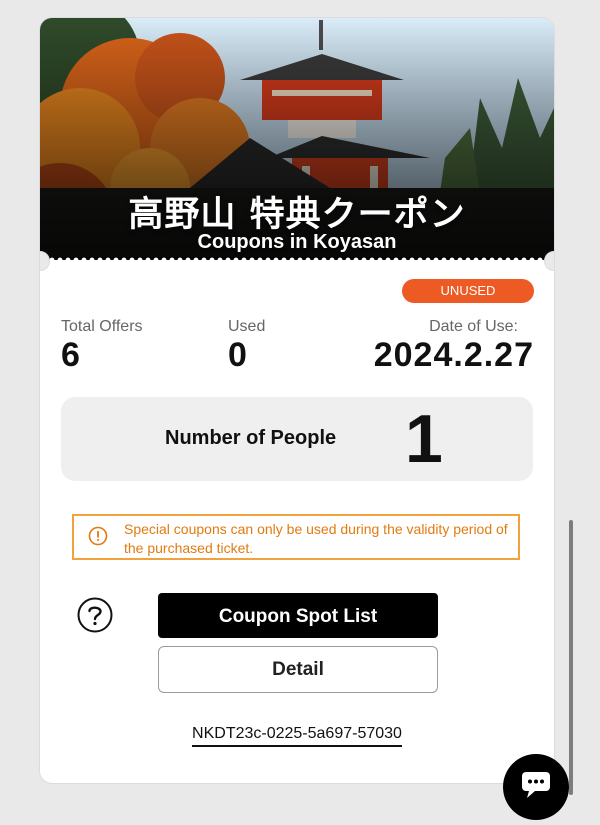 The image size is (600, 825). Describe the element at coordinates (468, 291) in the screenshot. I see `status-badge: UNUSED` at that location.